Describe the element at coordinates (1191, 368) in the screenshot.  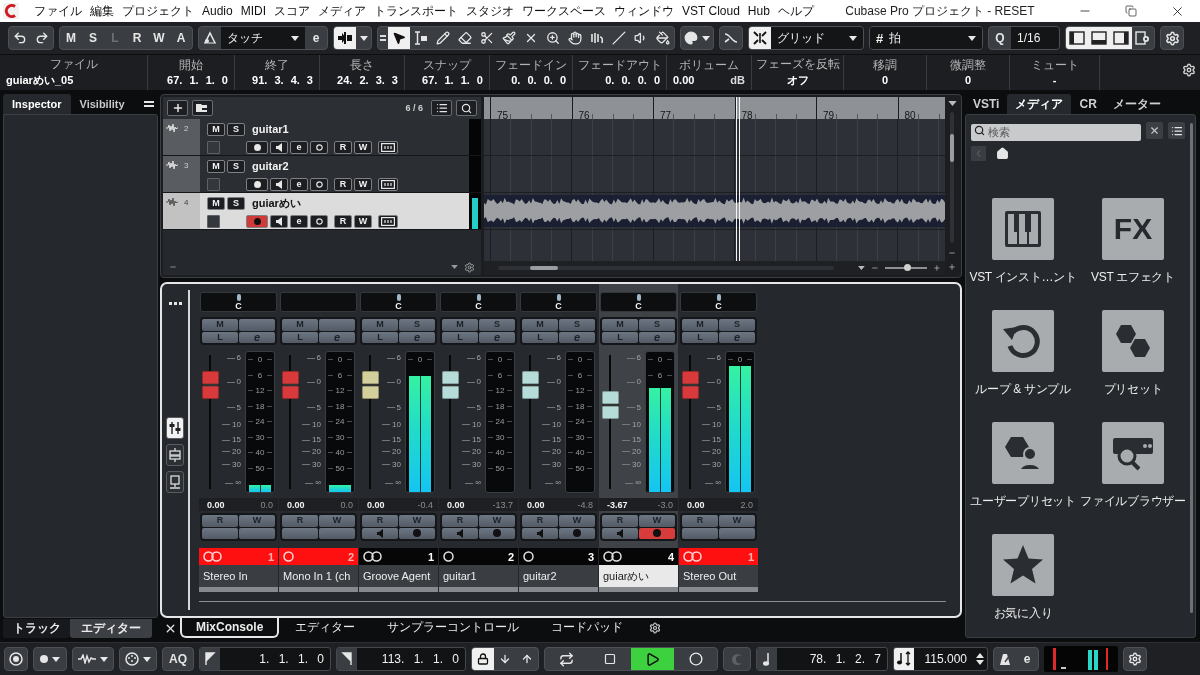
I see `vertical-scrollbar` at that location.